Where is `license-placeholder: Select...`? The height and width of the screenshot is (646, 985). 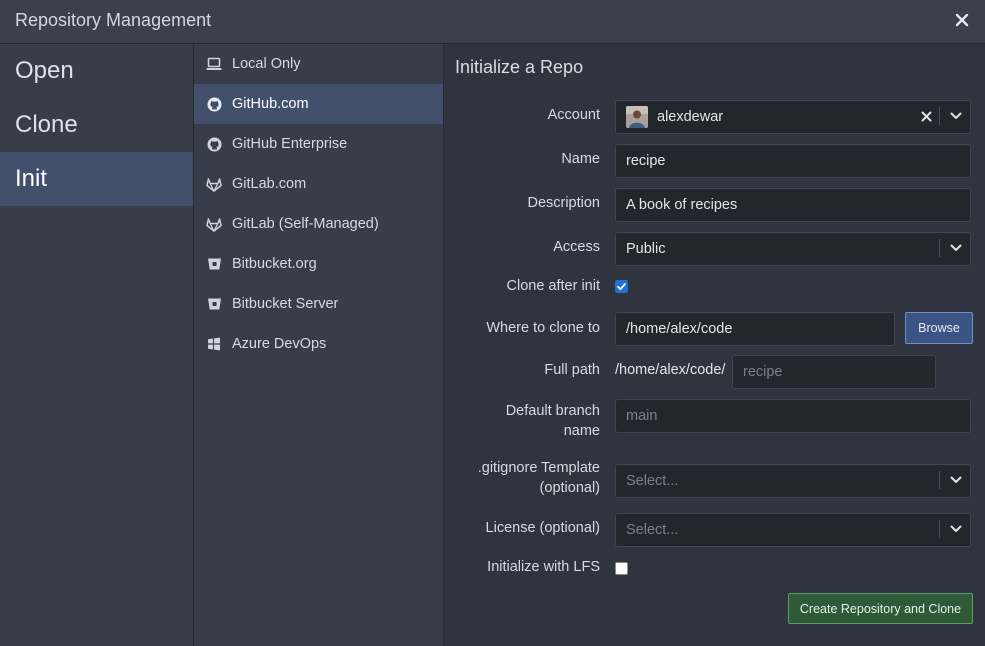 license-placeholder: Select... is located at coordinates (652, 530).